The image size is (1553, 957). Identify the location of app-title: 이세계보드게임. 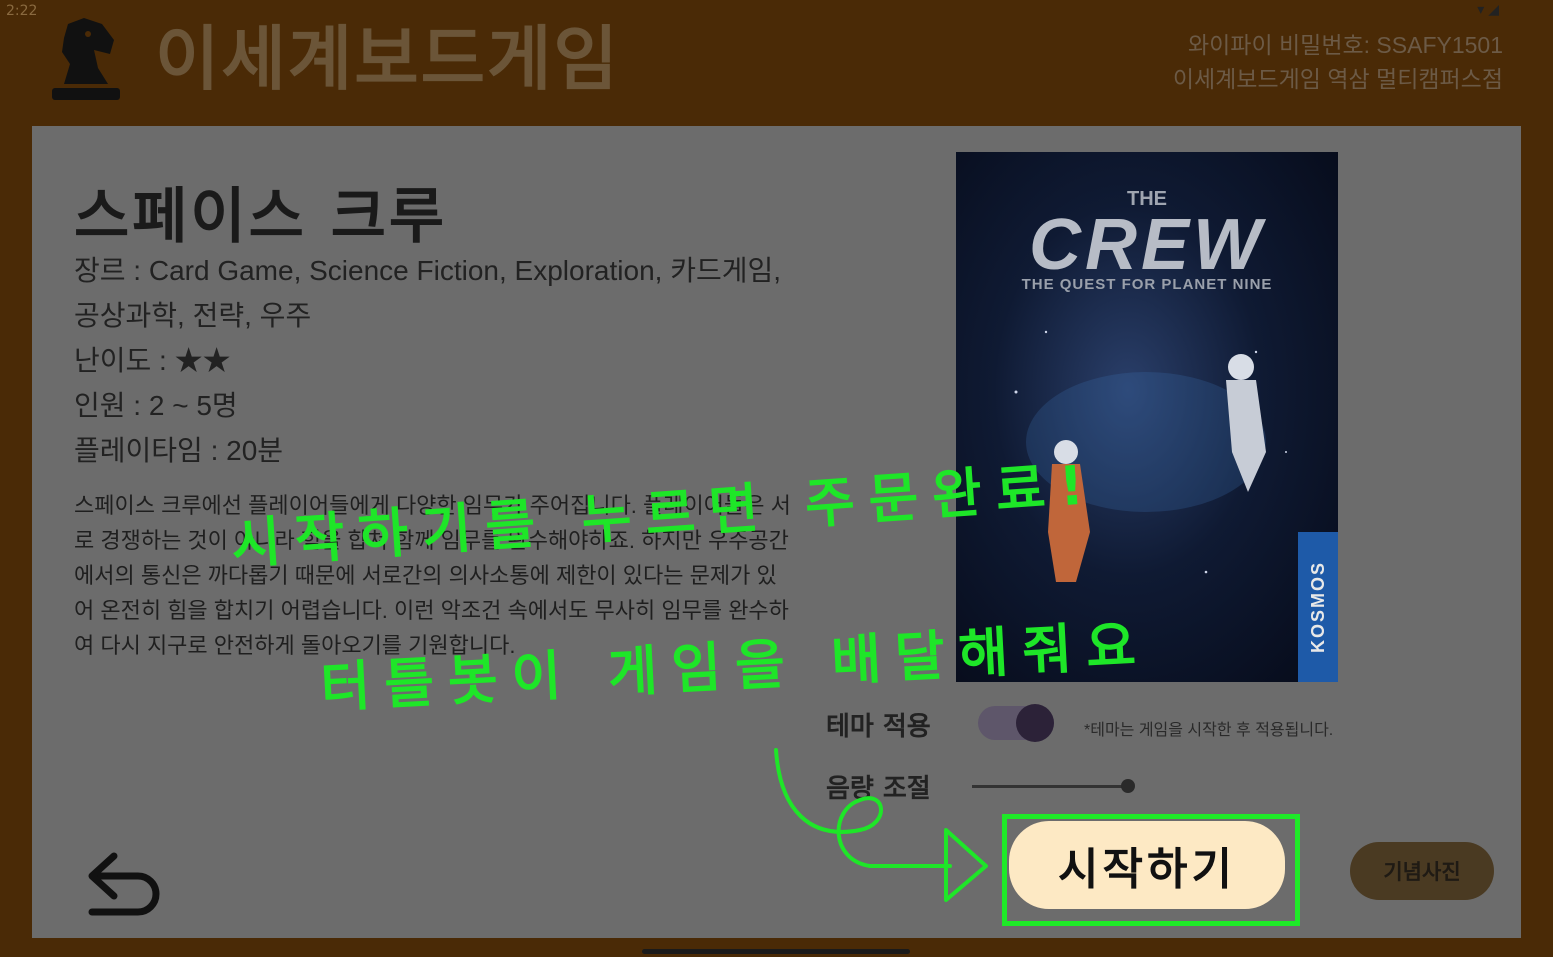
(387, 59).